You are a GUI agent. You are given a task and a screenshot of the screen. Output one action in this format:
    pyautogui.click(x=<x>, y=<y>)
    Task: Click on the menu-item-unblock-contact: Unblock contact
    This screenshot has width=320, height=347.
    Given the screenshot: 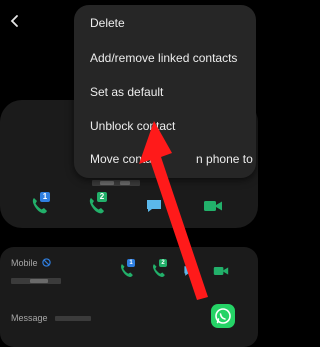 What is the action you would take?
    pyautogui.click(x=132, y=126)
    